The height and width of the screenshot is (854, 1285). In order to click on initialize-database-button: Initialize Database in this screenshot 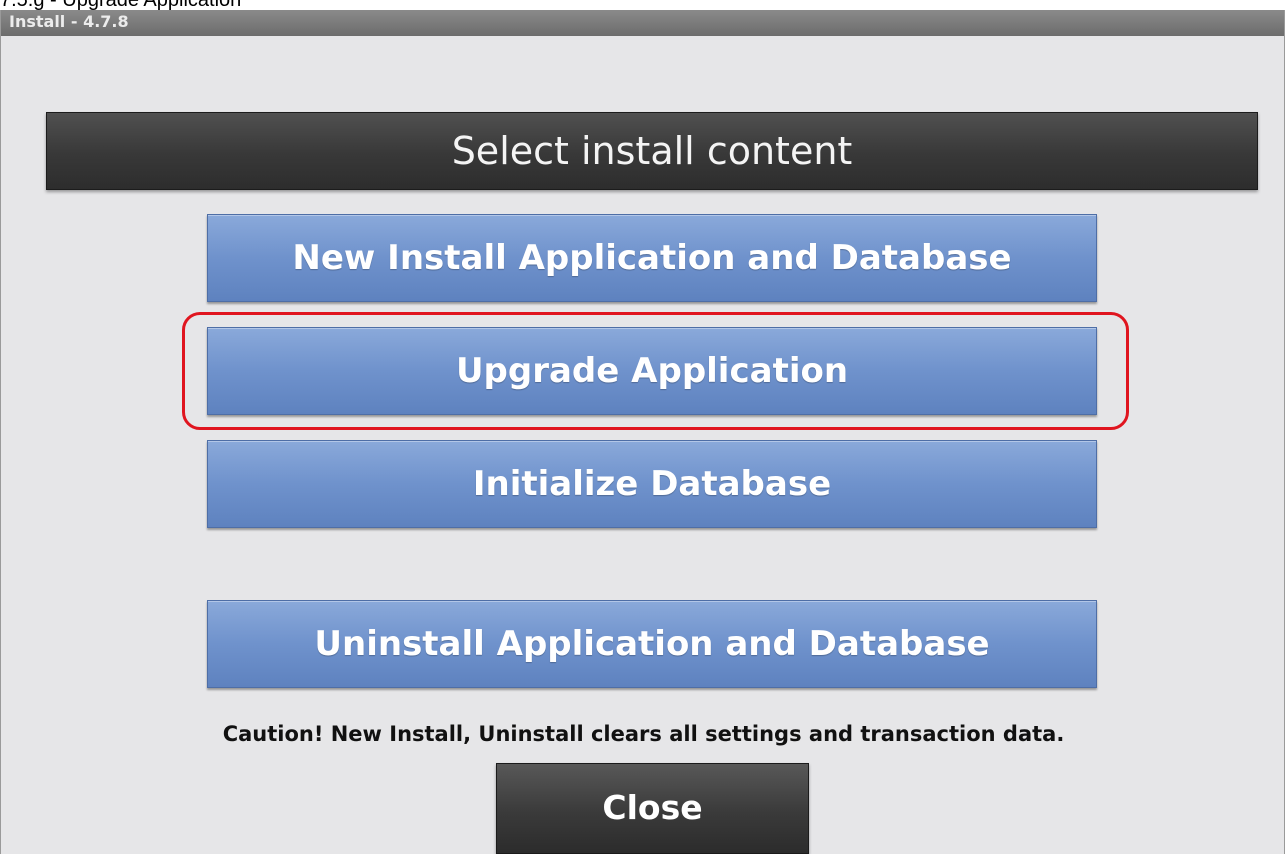, I will do `click(652, 484)`.